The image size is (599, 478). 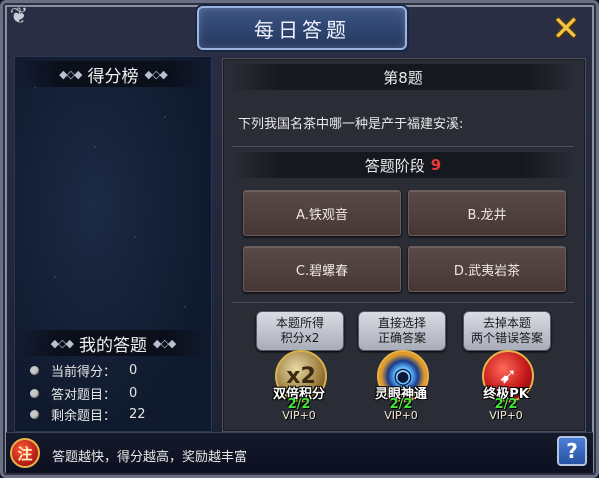 What do you see at coordinates (401, 338) in the screenshot?
I see `tool-desc-line: 正确答案` at bounding box center [401, 338].